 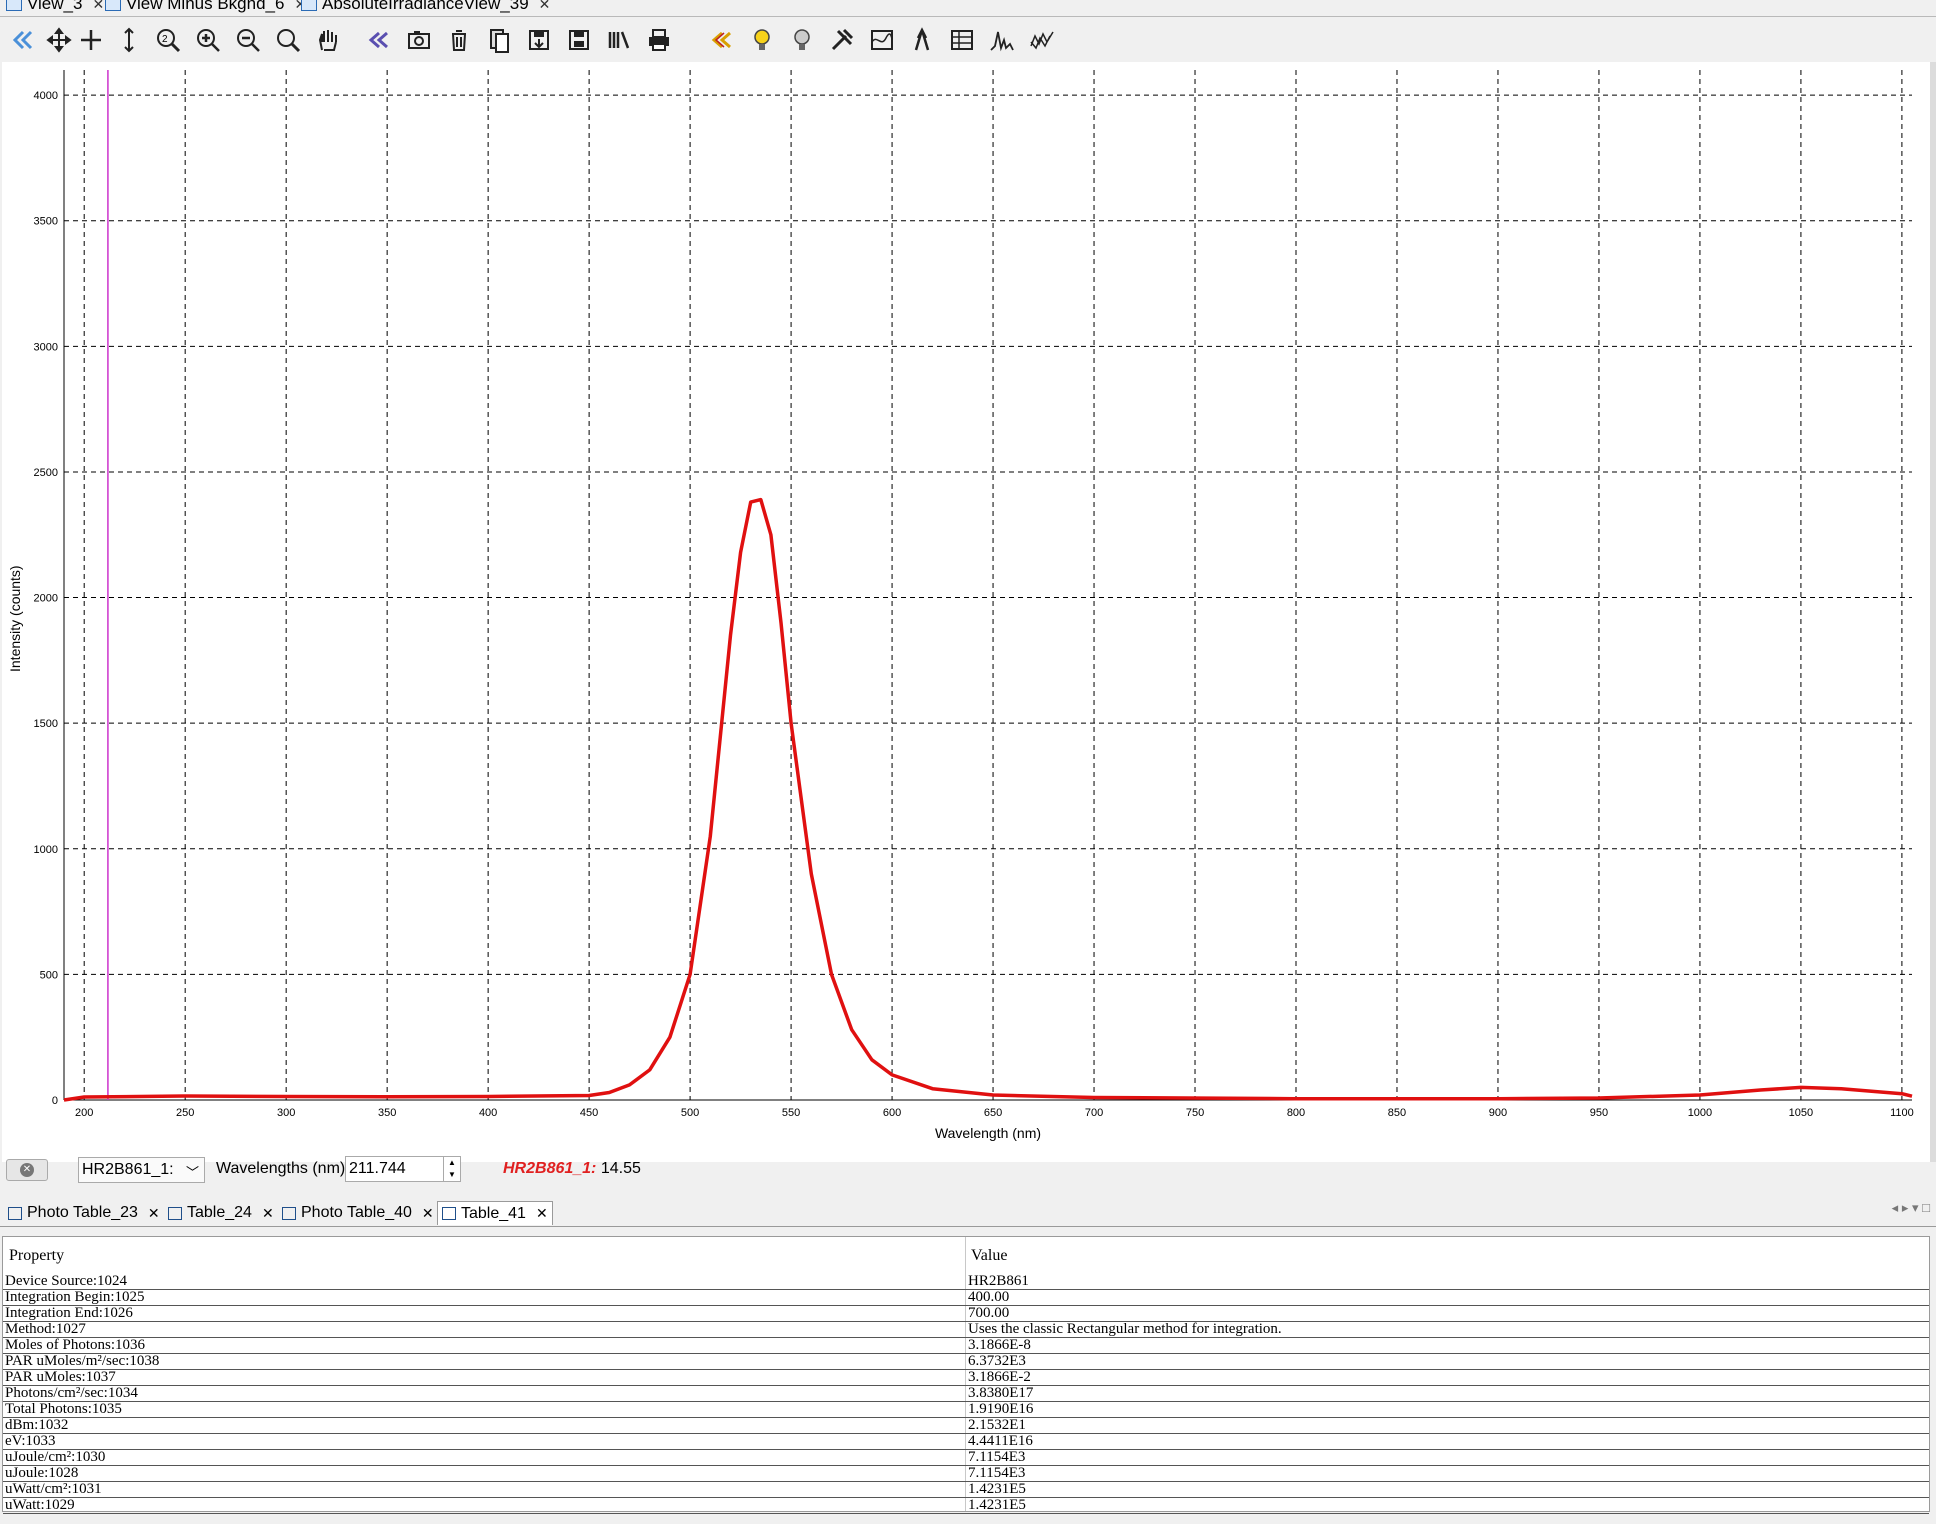 What do you see at coordinates (659, 40) in the screenshot?
I see `print-icon` at bounding box center [659, 40].